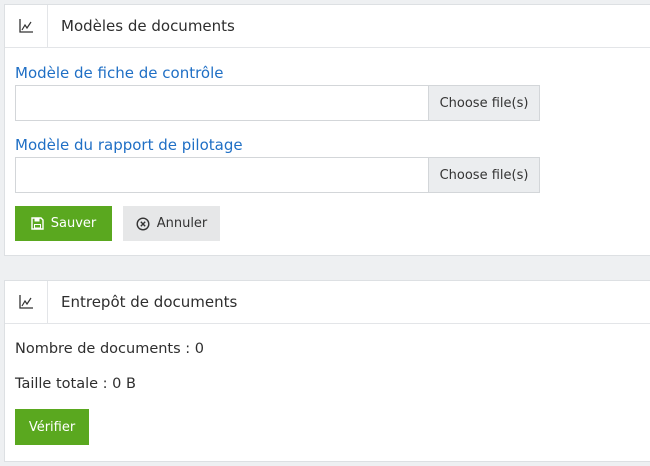  Describe the element at coordinates (182, 223) in the screenshot. I see `cancel-label: Annuler` at that location.